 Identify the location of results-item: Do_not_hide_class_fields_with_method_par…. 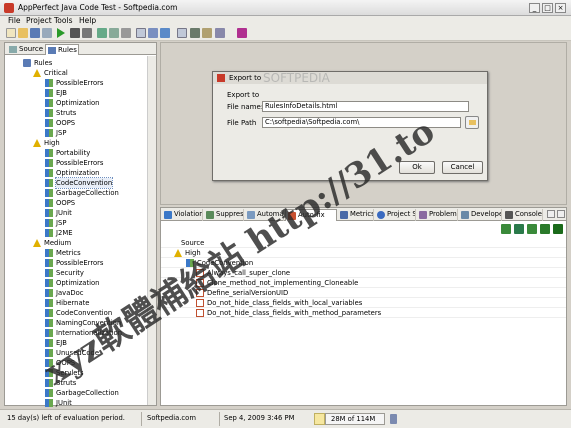
(288, 313).